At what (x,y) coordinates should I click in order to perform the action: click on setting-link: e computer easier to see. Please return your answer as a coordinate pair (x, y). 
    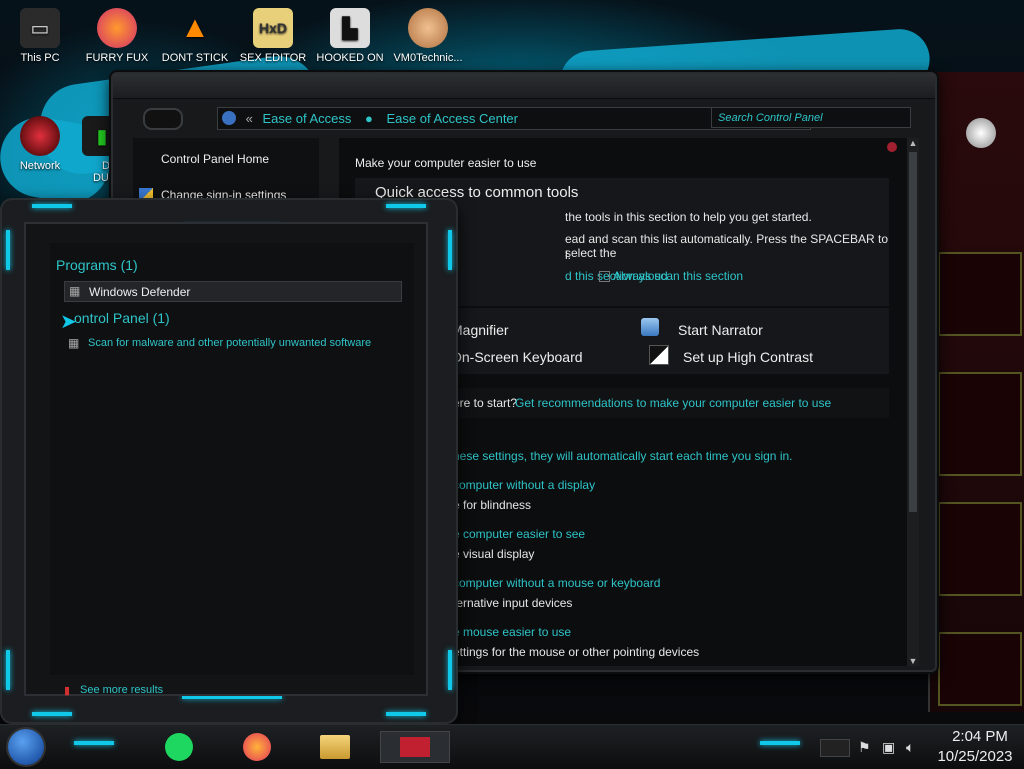
    Looking at the image, I should click on (519, 534).